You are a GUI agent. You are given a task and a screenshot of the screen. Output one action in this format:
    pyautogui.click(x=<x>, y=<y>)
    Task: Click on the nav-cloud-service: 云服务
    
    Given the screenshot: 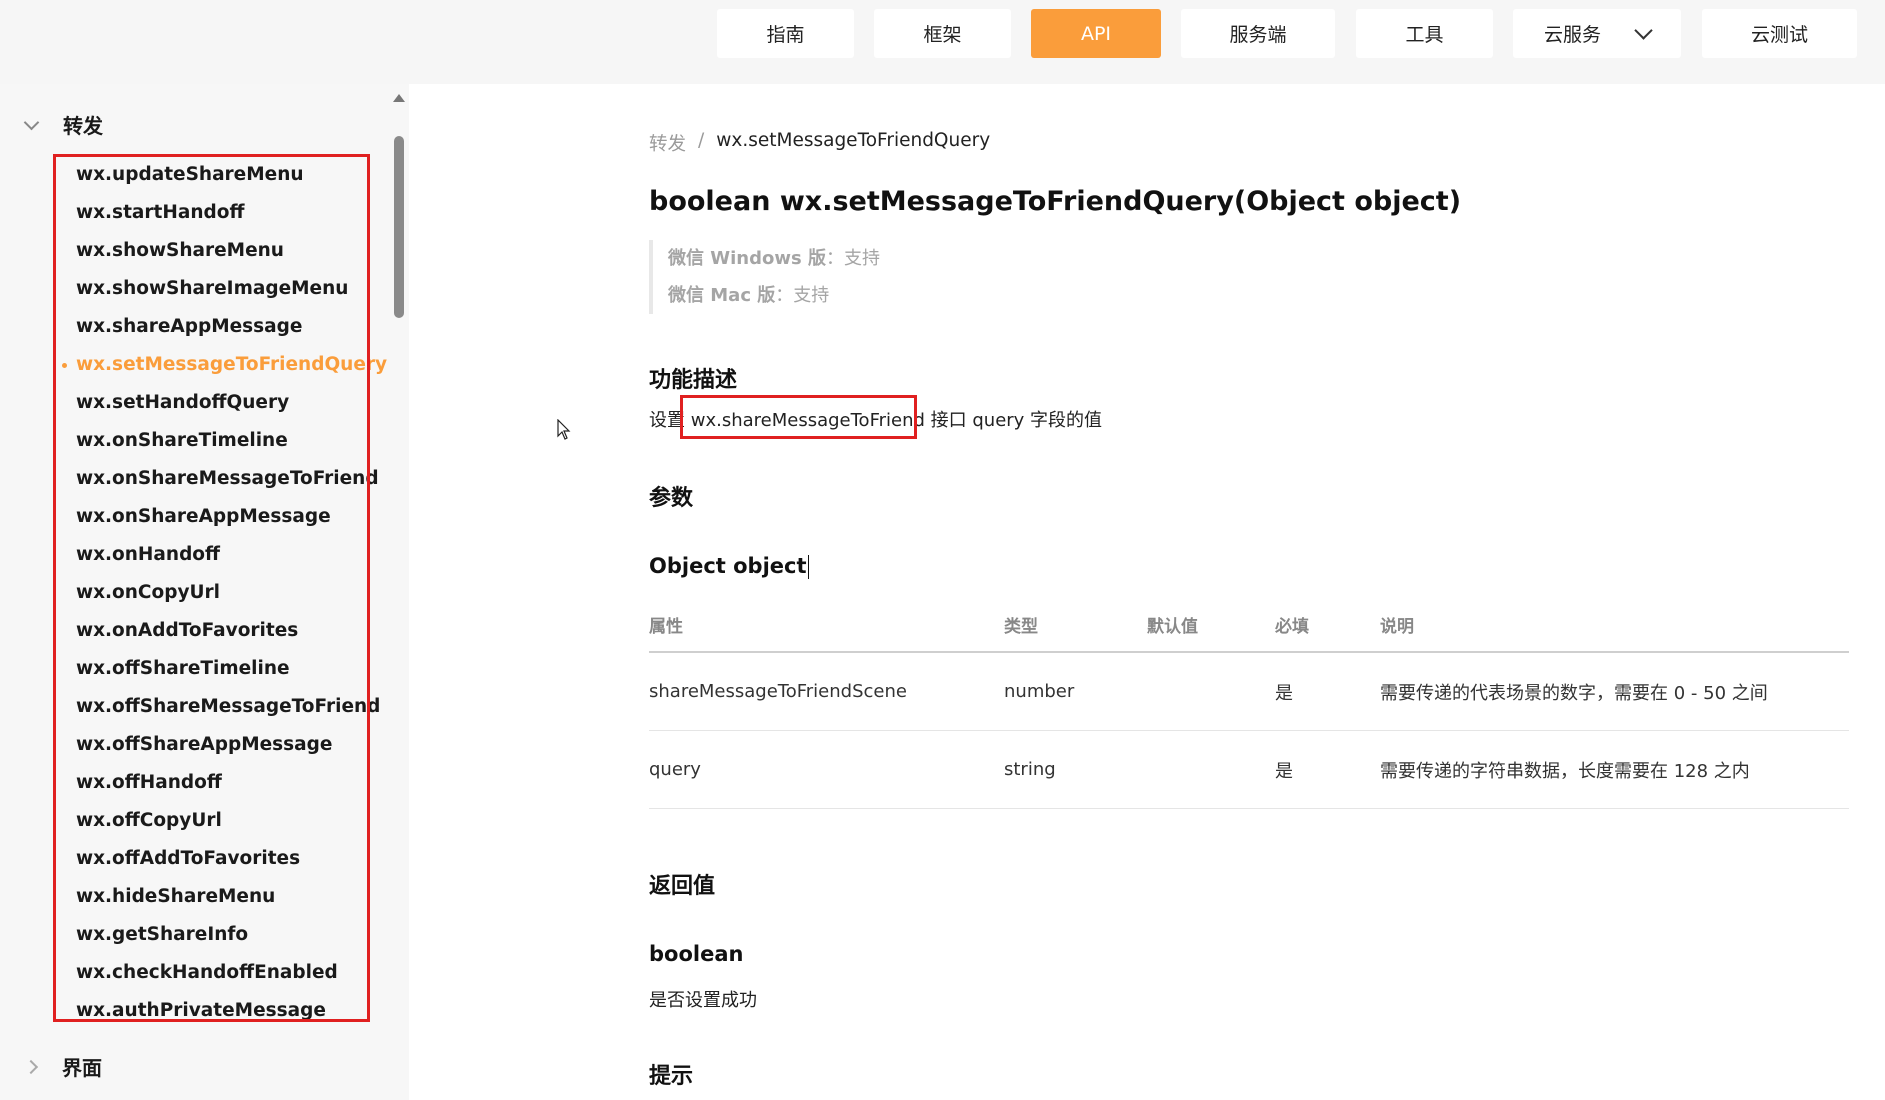 What is the action you would take?
    pyautogui.click(x=1597, y=33)
    